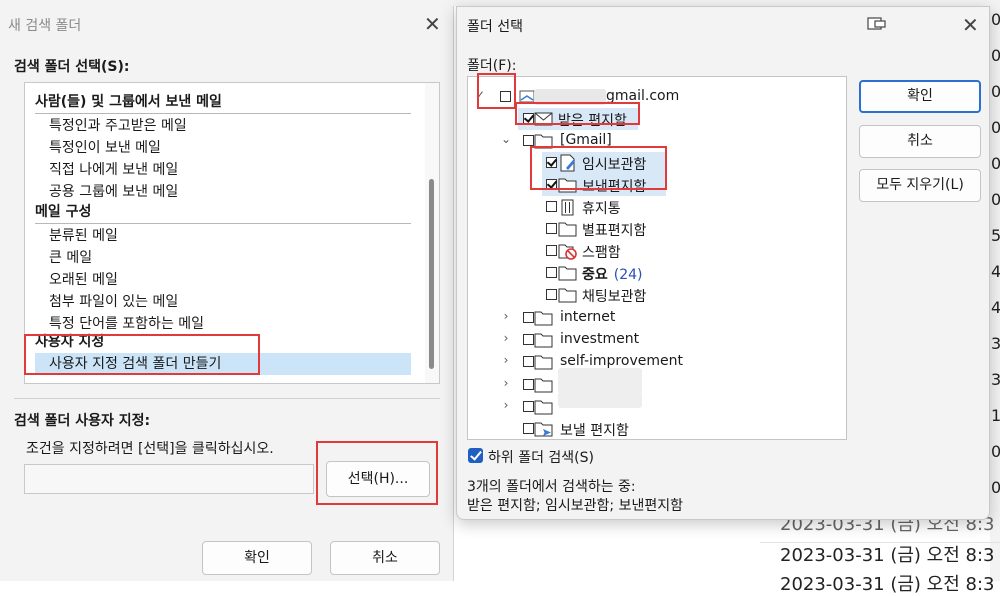 This screenshot has height=596, width=1000. Describe the element at coordinates (920, 185) in the screenshot. I see `clear-all-button: 모두 지우기(L)` at that location.